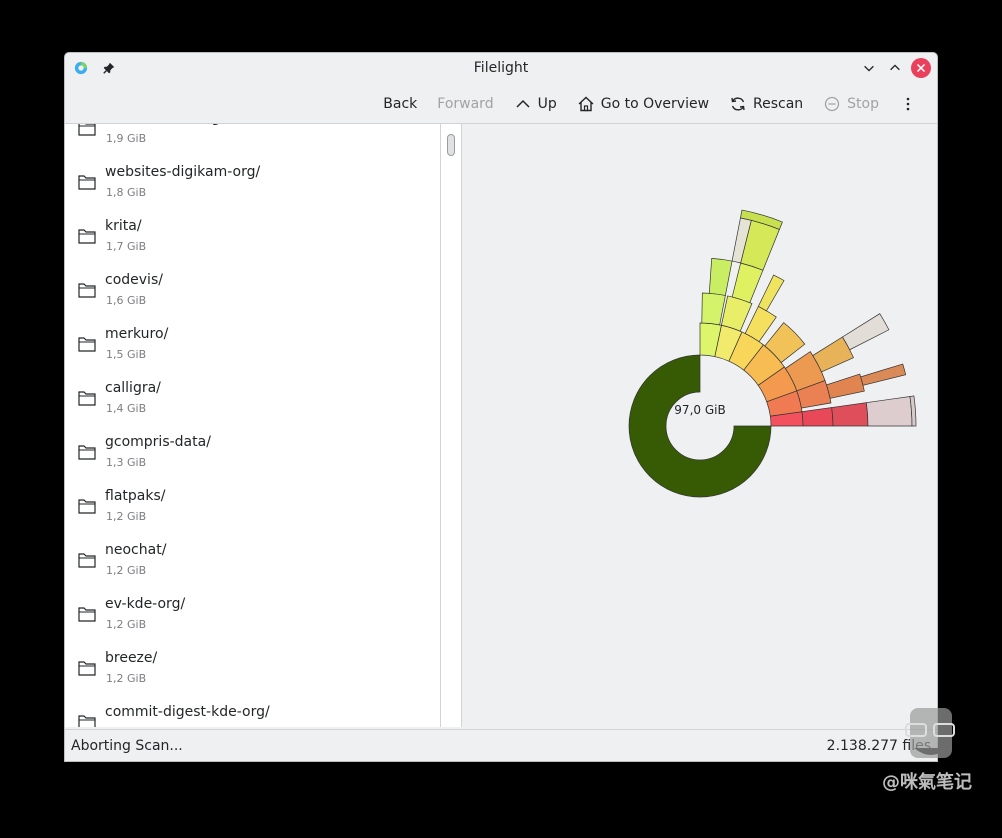 Image resolution: width=1002 pixels, height=838 pixels. What do you see at coordinates (921, 68) in the screenshot?
I see `close-icon` at bounding box center [921, 68].